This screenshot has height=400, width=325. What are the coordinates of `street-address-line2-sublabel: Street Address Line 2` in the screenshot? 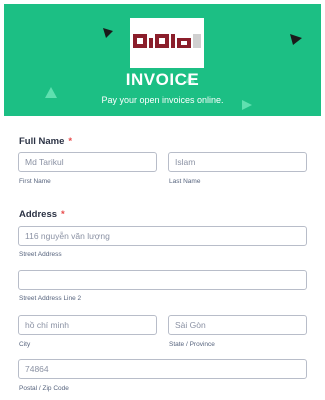 It's located at (50, 298).